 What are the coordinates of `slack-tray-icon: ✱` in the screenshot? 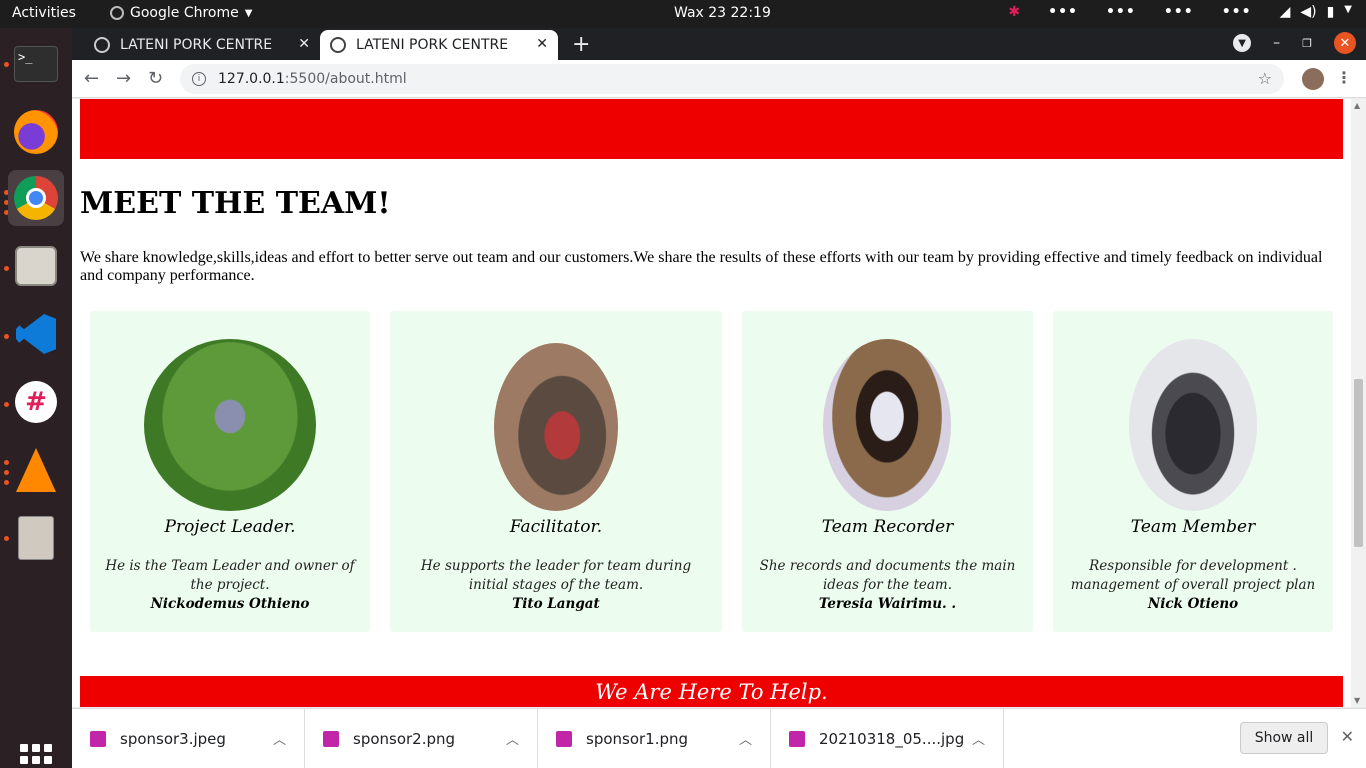 It's located at (1014, 12).